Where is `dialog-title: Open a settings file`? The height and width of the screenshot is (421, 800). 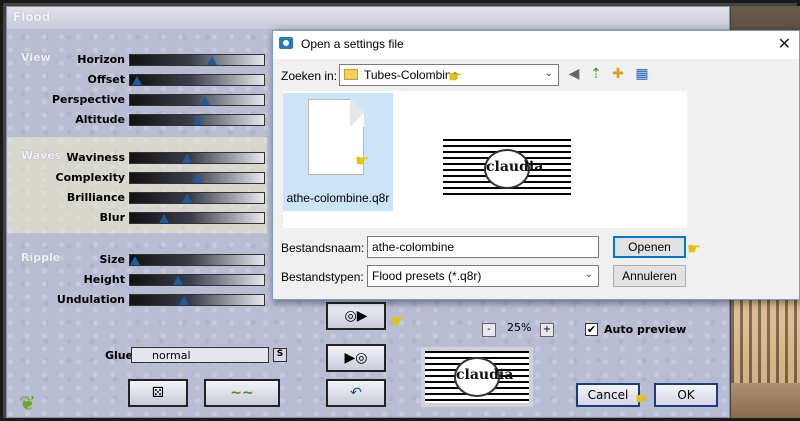 dialog-title: Open a settings file is located at coordinates (352, 44).